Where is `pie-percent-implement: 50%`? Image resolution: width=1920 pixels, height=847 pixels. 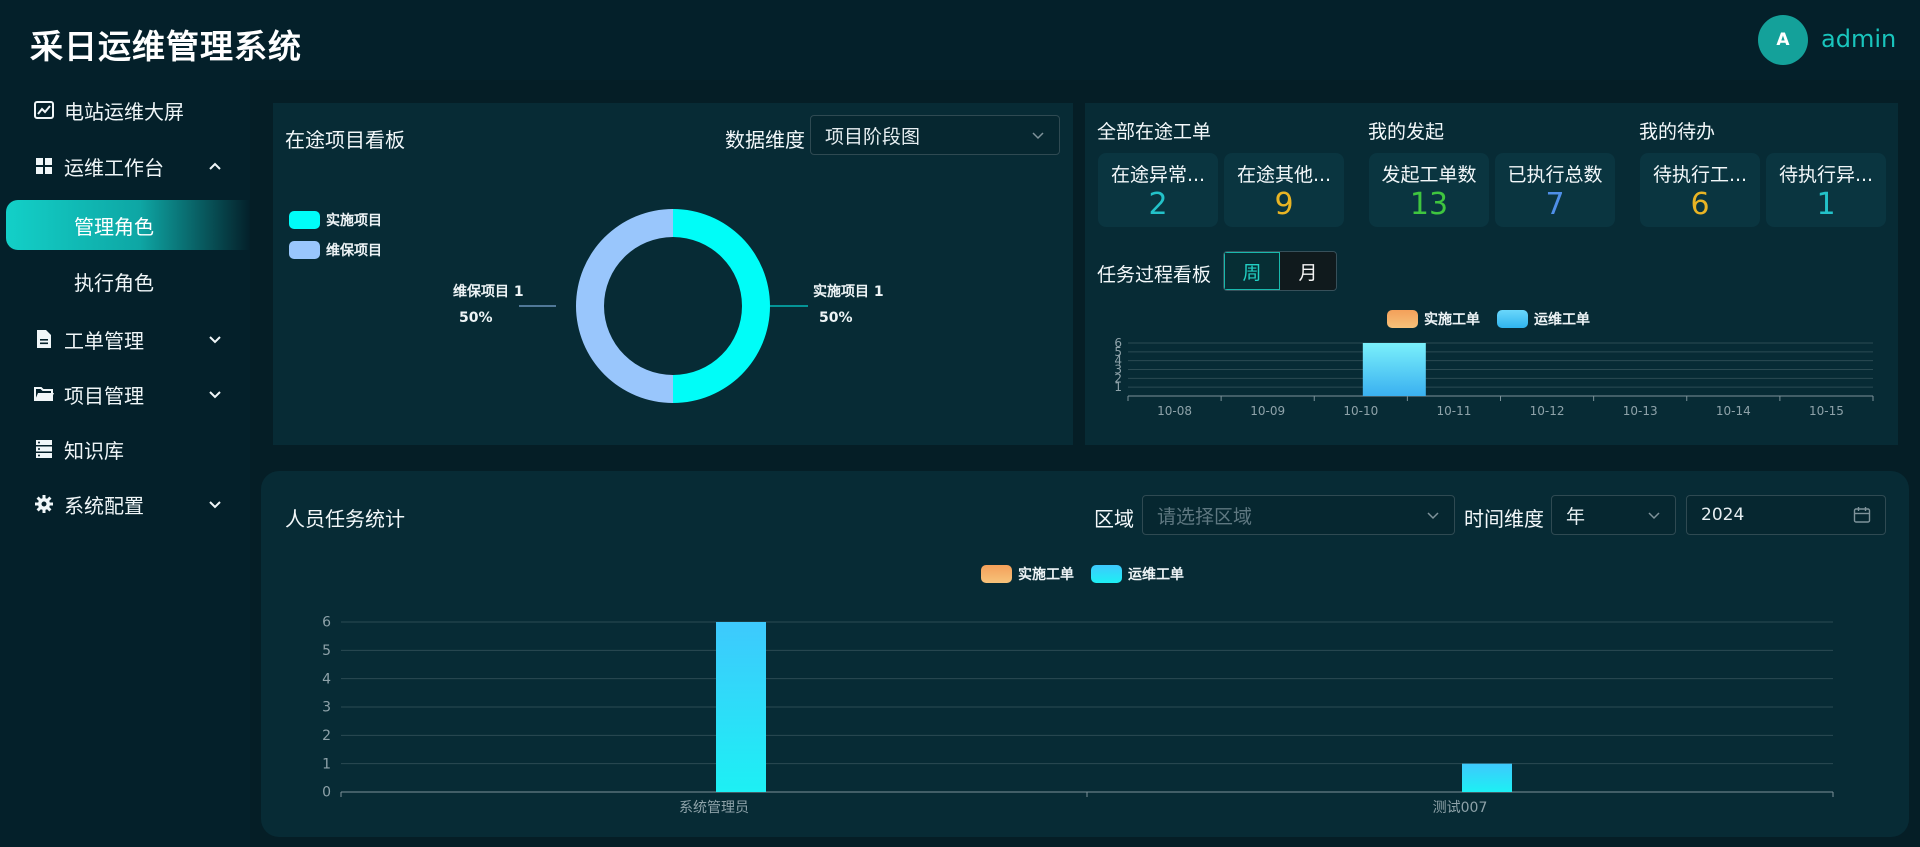
pie-percent-implement: 50% is located at coordinates (836, 318).